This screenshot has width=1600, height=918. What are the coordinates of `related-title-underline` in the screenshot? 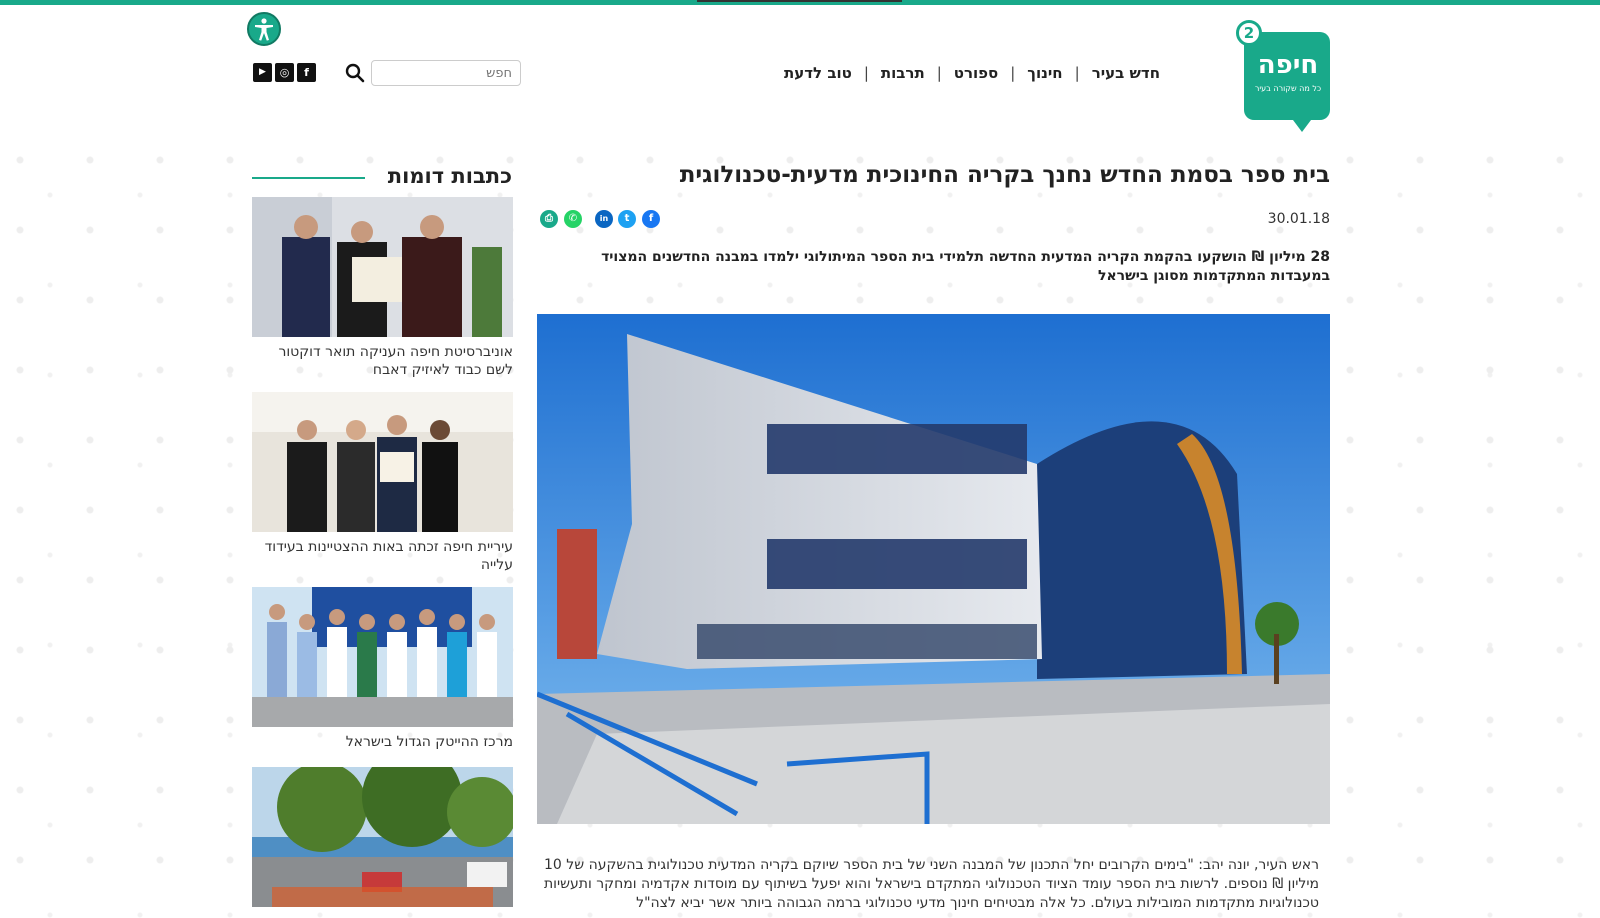 It's located at (308, 178).